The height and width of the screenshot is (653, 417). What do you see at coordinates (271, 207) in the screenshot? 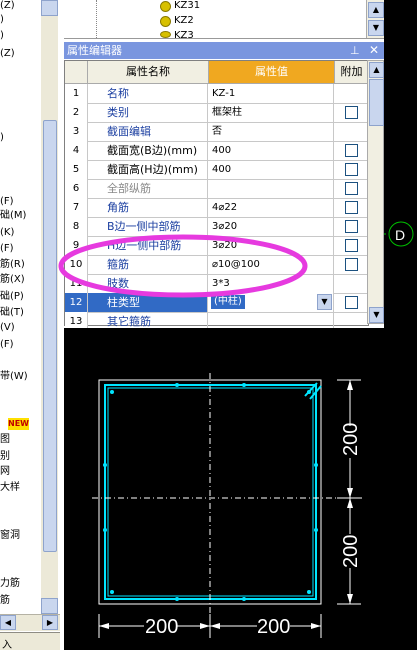
I see `property-value: 4⌀22` at bounding box center [271, 207].